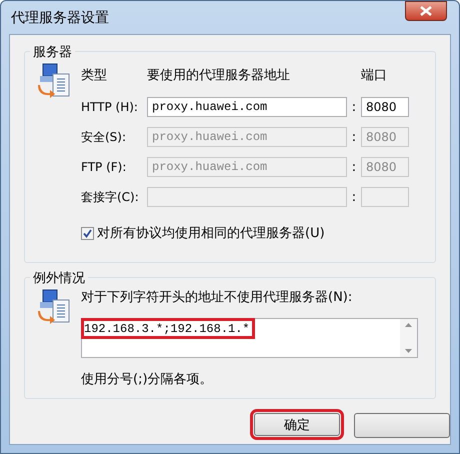 This screenshot has width=460, height=454. I want to click on checkbox-label: 对所有协议均使用相同的代理服务器(U), so click(211, 233).